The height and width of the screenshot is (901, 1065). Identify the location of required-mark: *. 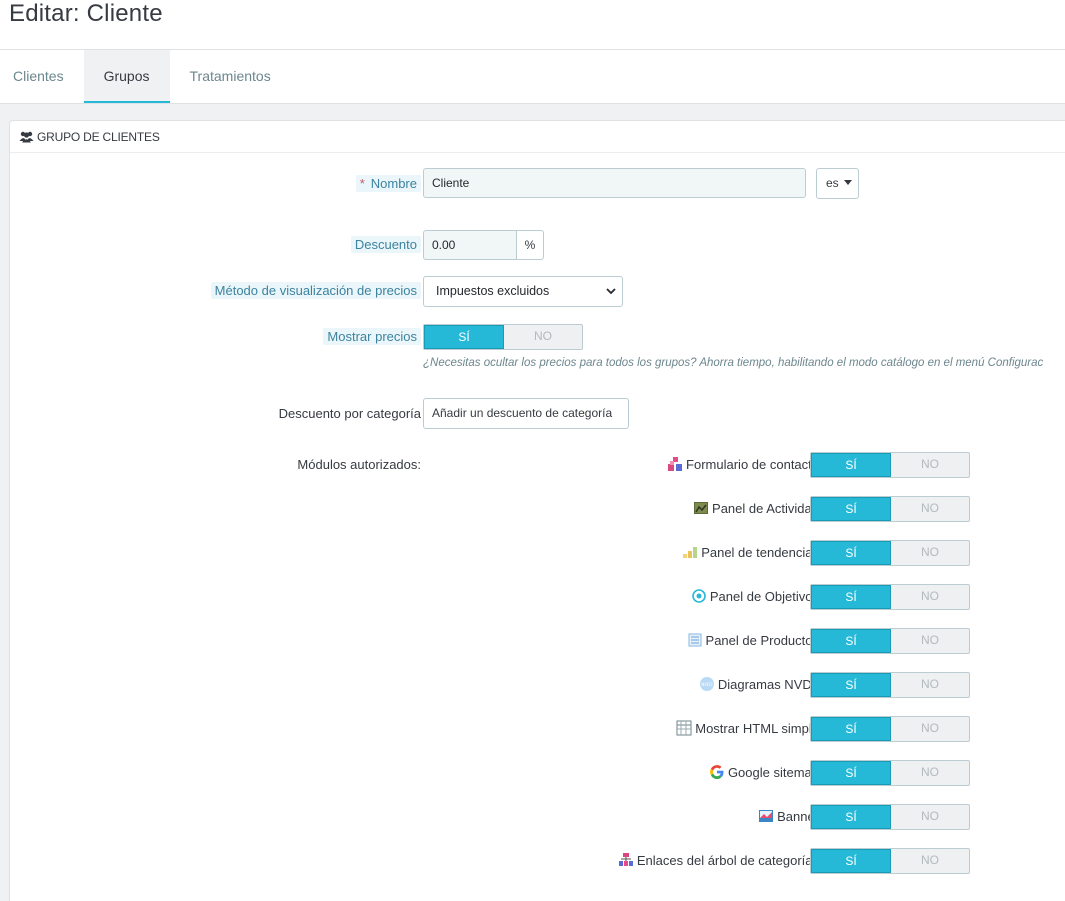
(362, 183).